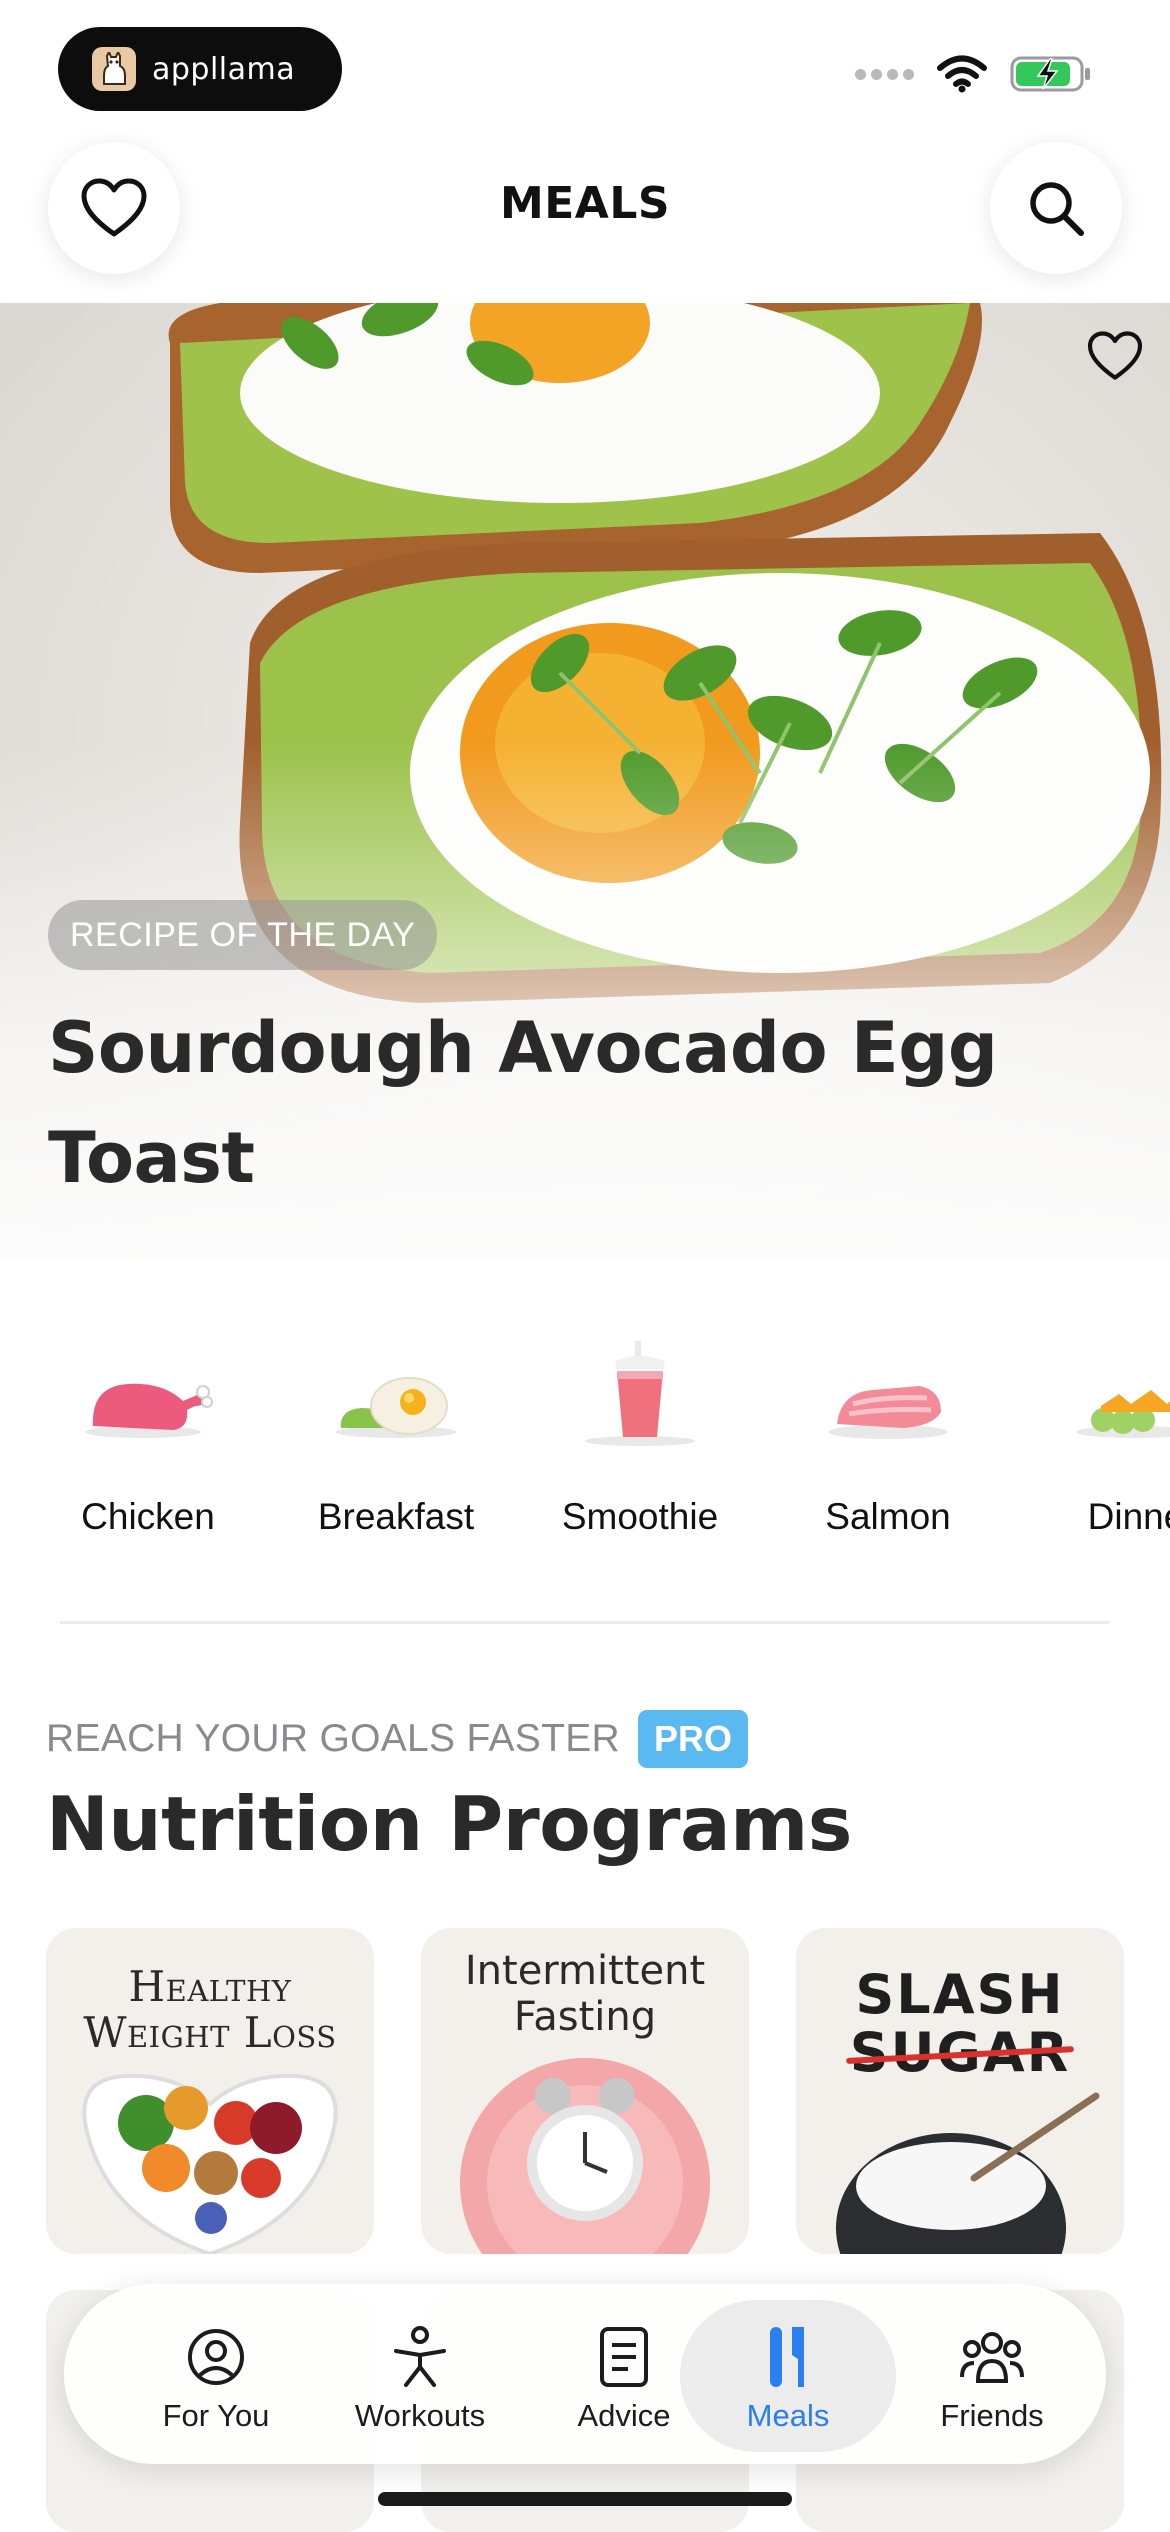 This screenshot has height=2532, width=1170. I want to click on sugar-bowl-illustration, so click(968, 2173).